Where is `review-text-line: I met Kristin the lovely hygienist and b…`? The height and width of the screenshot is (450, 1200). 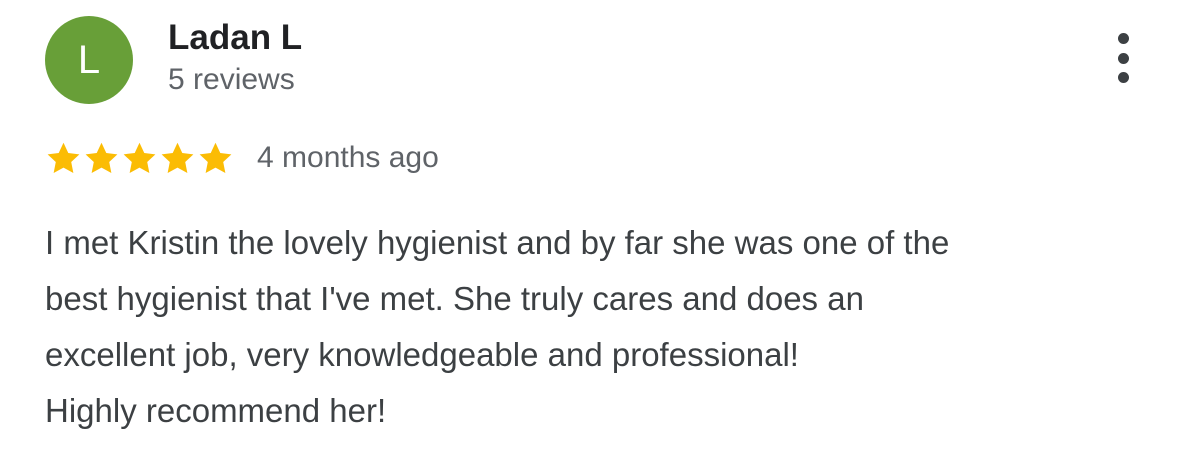 review-text-line: I met Kristin the lovely hygienist and b… is located at coordinates (497, 242).